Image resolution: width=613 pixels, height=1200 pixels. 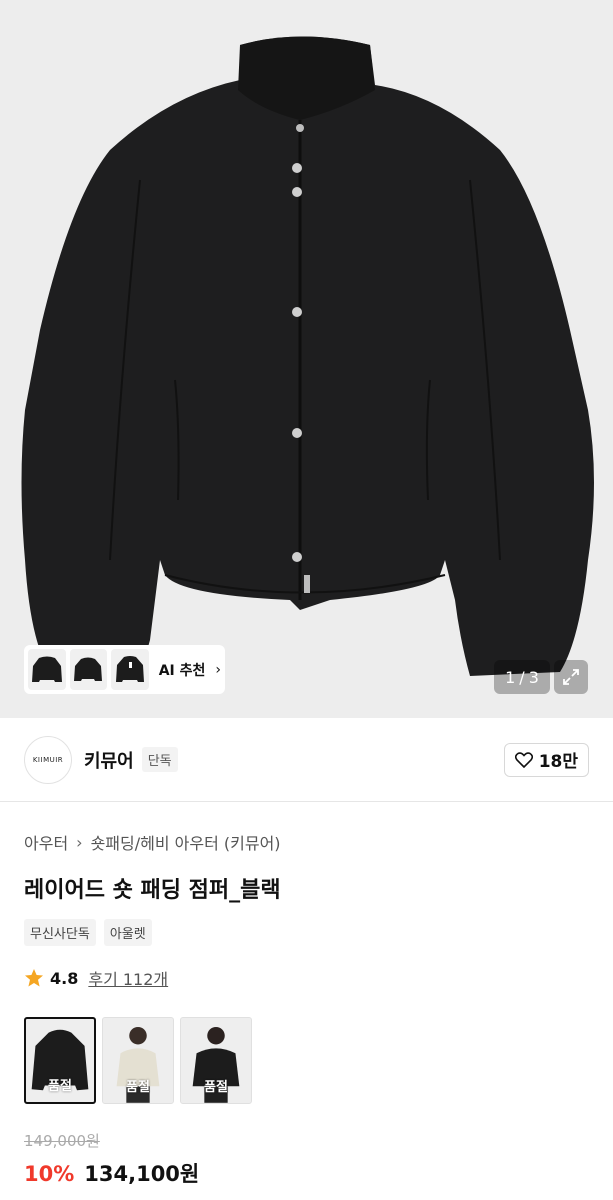 I want to click on ai-recommend-strip: AI 추천 ›, so click(x=124, y=669).